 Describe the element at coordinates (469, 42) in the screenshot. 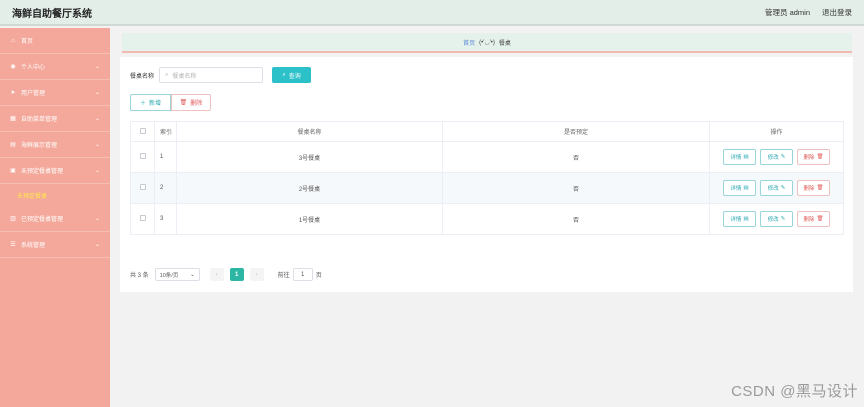

I see `breadcrumb-home: 首页` at that location.